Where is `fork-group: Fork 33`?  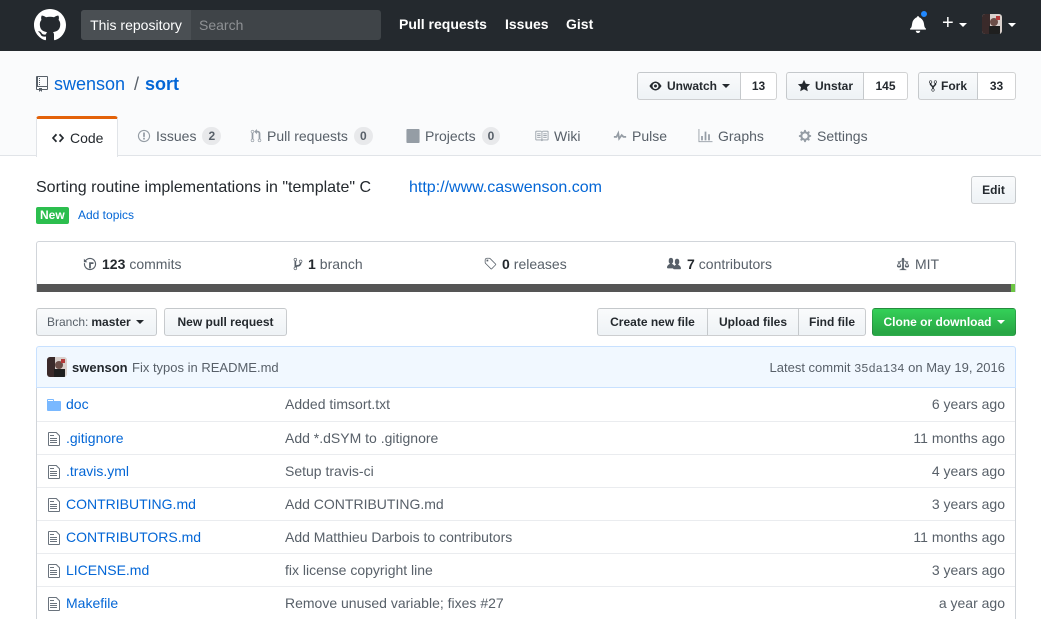
fork-group: Fork 33 is located at coordinates (967, 86).